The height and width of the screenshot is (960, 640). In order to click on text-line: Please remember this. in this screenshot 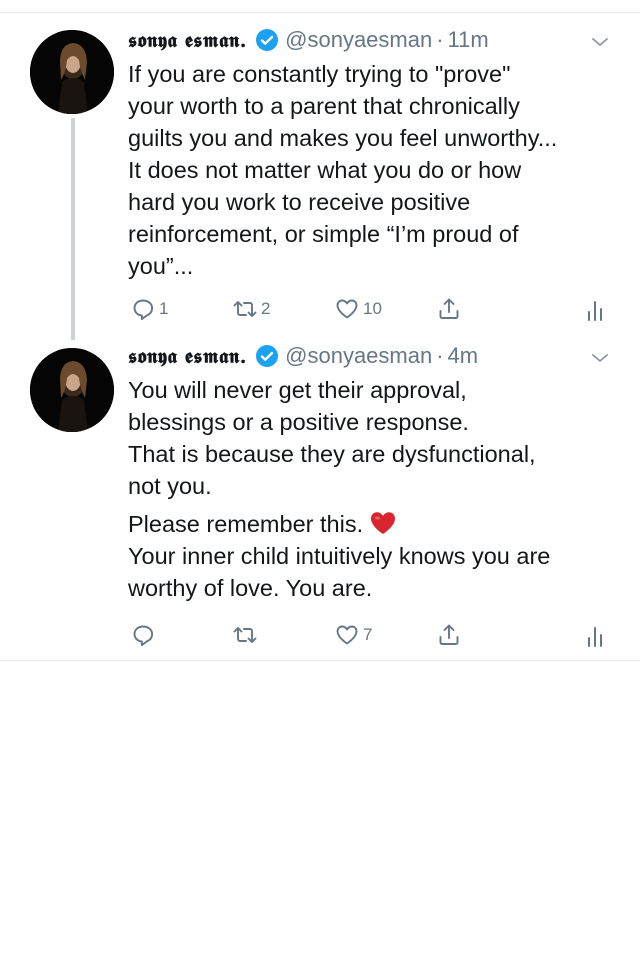, I will do `click(378, 524)`.